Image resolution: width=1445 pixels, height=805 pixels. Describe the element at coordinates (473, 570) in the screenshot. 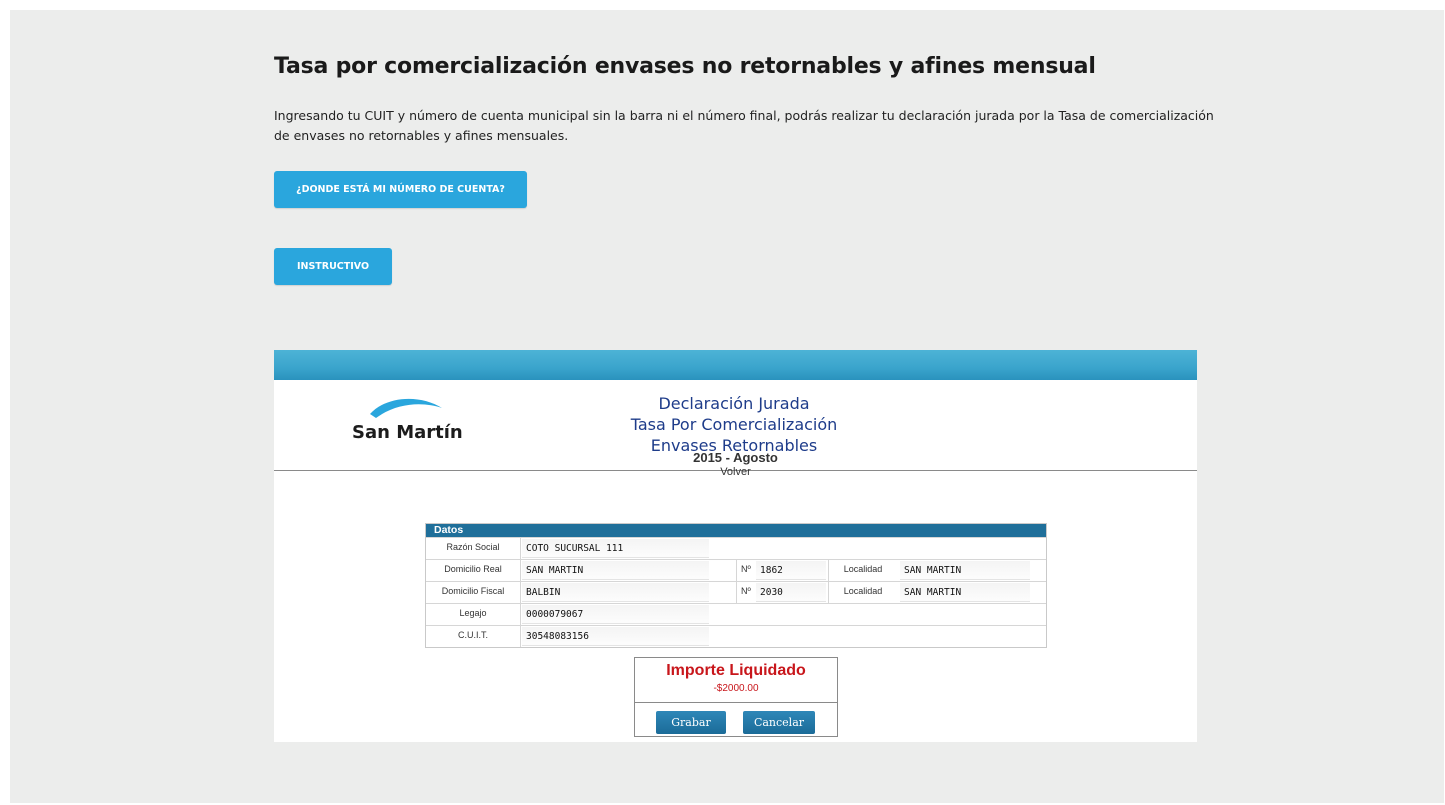

I see `domicilio-real-label: Domicilio Real` at that location.